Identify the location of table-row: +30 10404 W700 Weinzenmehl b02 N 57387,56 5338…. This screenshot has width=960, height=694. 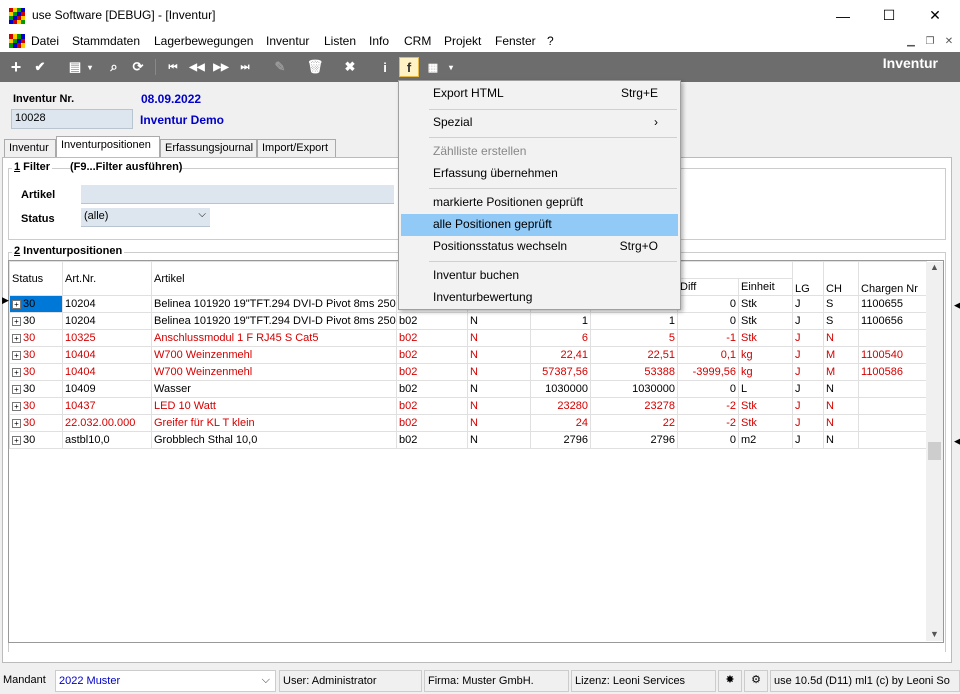
(468, 372).